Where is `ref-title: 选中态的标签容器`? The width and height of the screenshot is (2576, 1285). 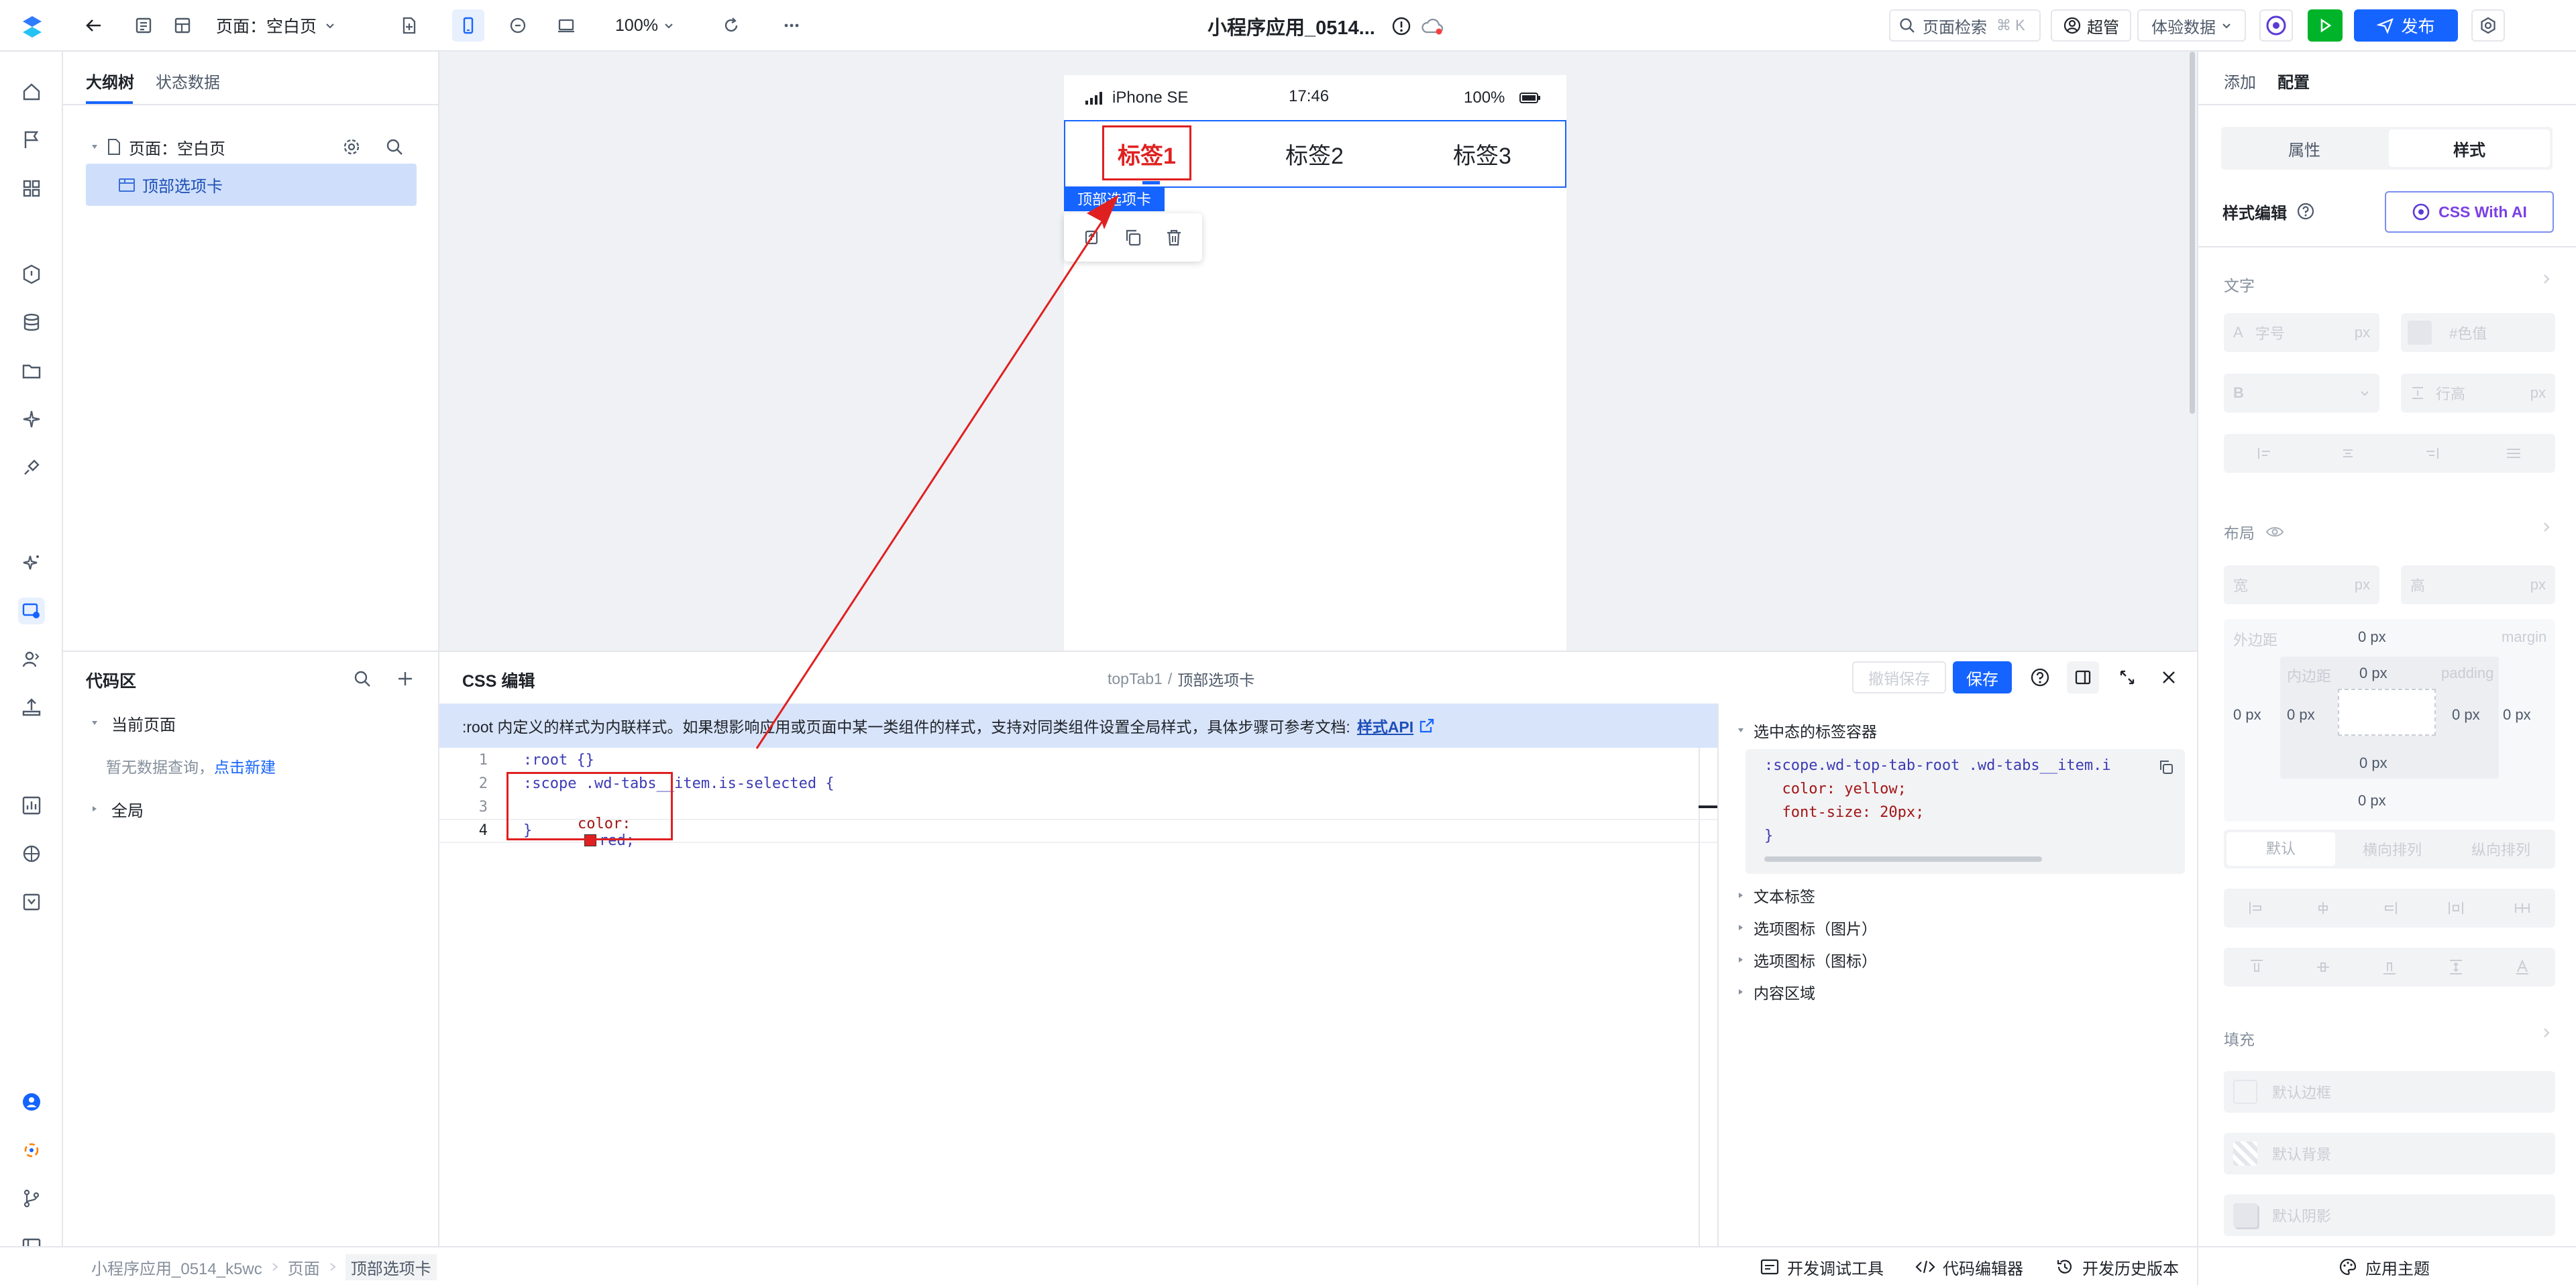 ref-title: 选中态的标签容器 is located at coordinates (1815, 731).